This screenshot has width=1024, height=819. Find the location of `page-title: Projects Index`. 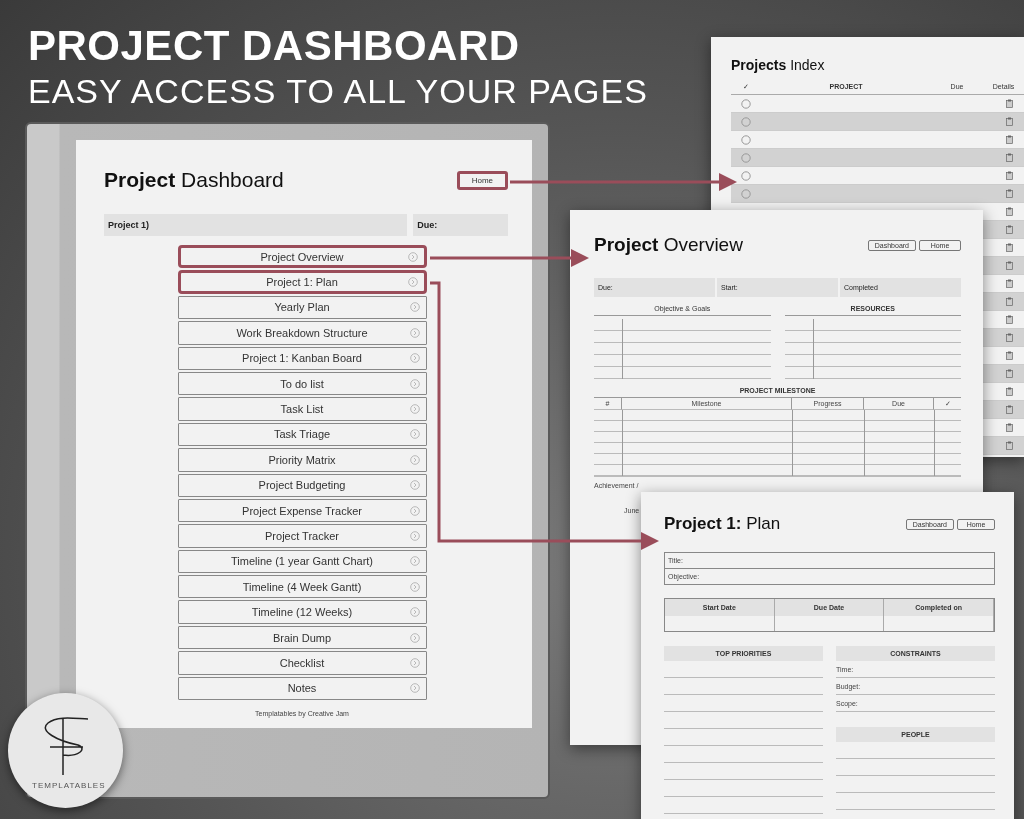

page-title: Projects Index is located at coordinates (778, 65).